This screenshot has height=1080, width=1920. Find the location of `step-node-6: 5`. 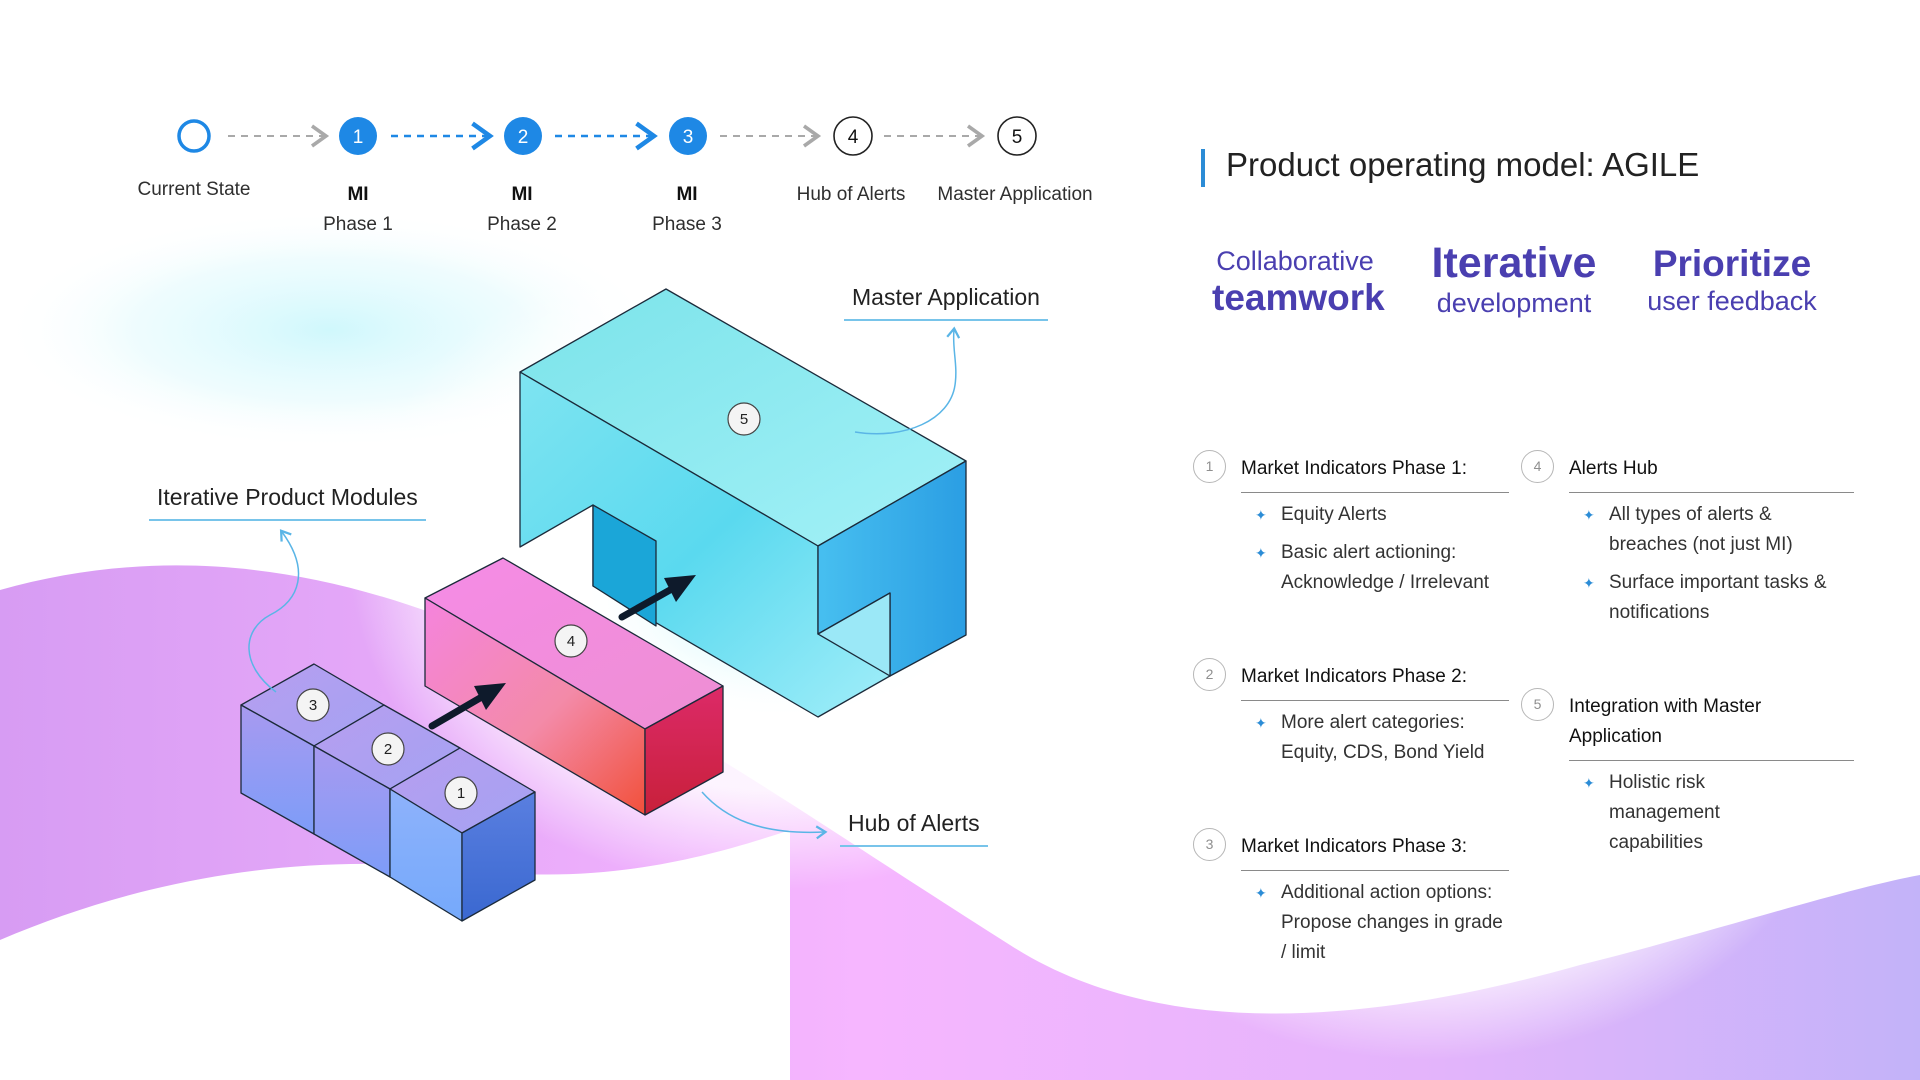

step-node-6: 5 is located at coordinates (1017, 136).